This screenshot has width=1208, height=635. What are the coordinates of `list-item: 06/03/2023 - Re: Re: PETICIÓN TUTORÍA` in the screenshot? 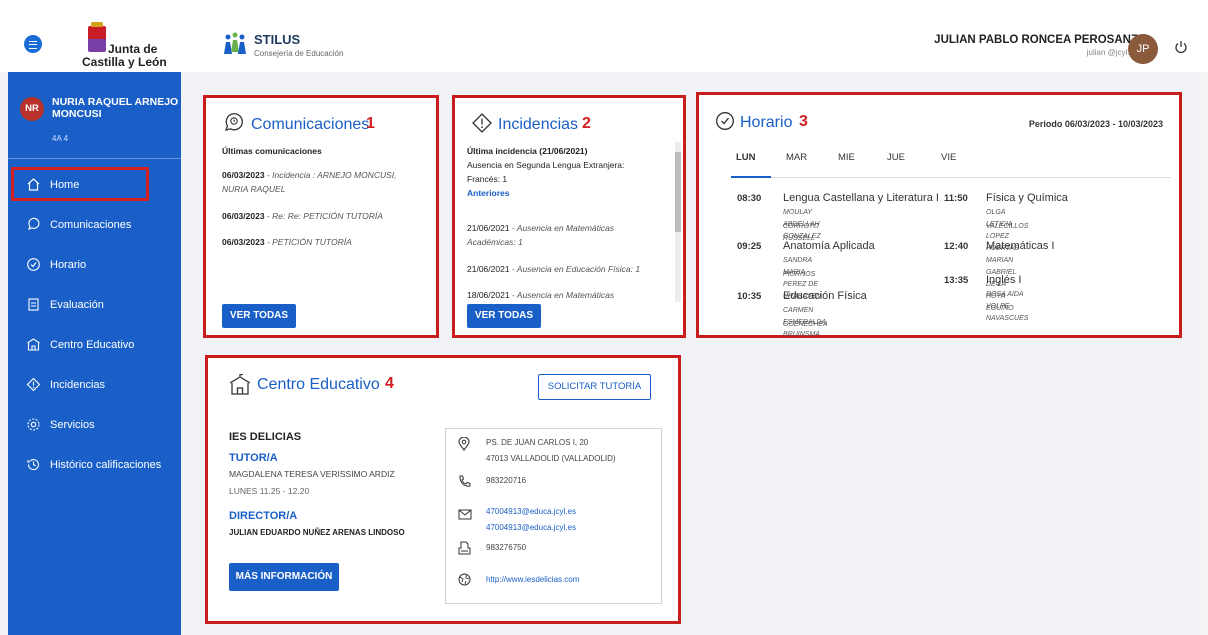 It's located at (327, 216).